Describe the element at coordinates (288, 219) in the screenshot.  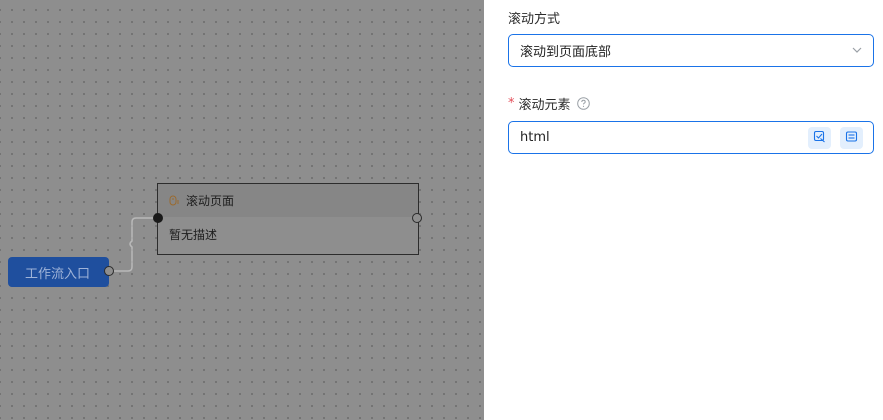
I see `scroll-page-node: 滚动页面 暂无描述` at that location.